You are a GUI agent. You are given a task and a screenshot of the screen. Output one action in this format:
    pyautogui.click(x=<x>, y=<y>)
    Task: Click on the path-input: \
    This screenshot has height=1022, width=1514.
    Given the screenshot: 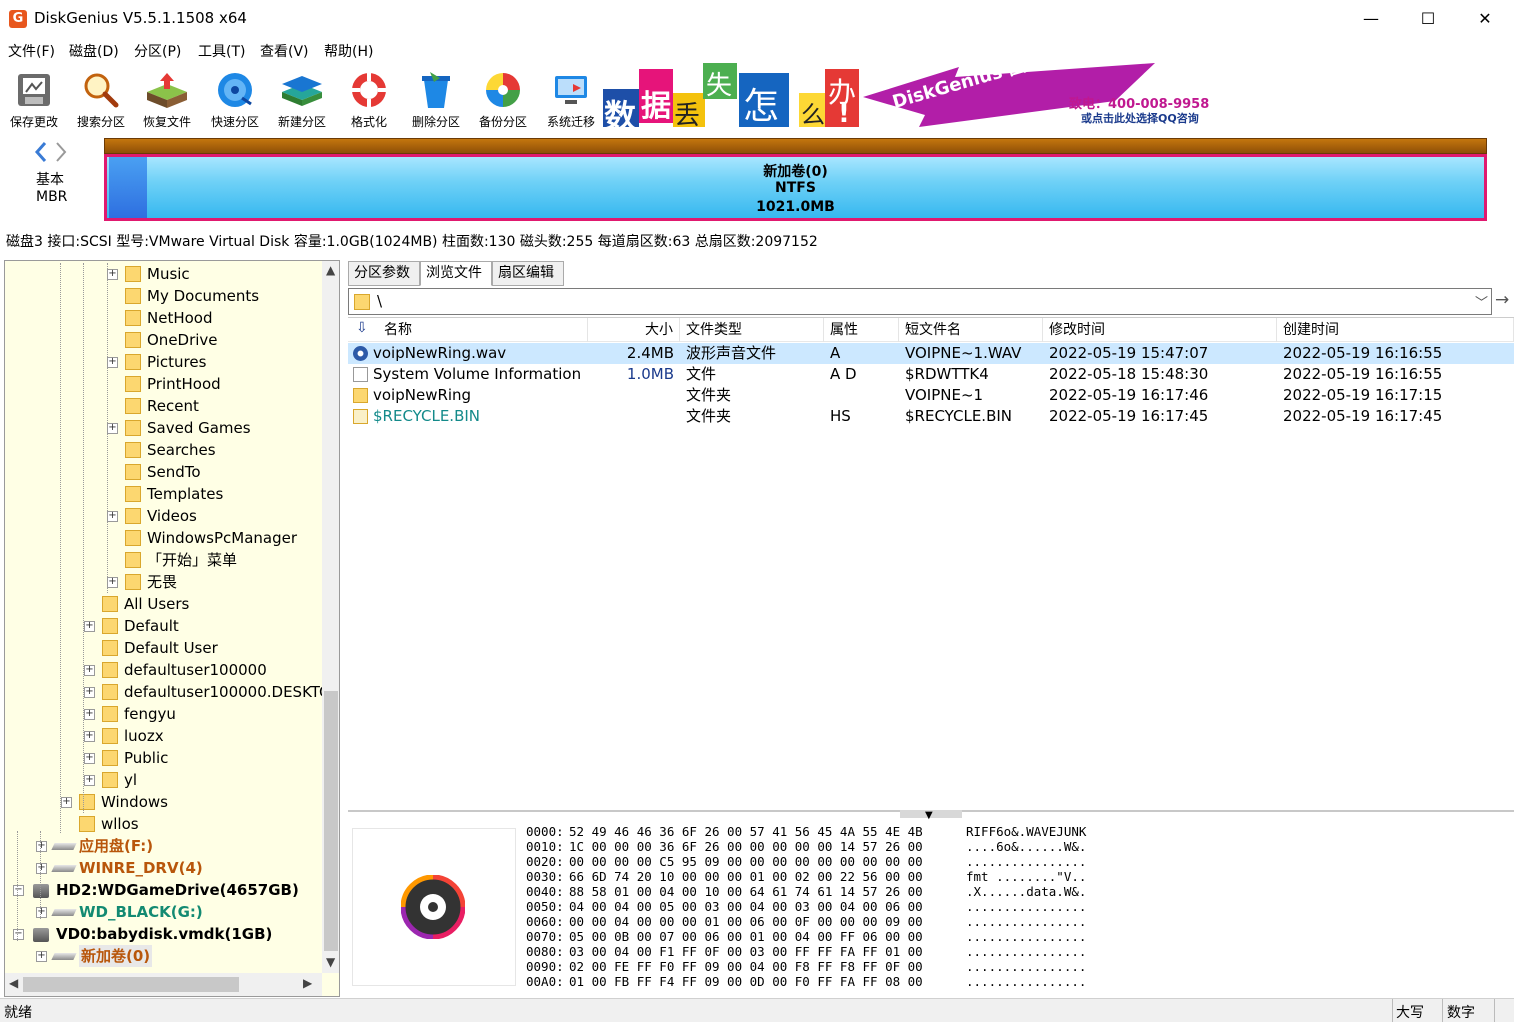 What is the action you would take?
    pyautogui.click(x=379, y=301)
    